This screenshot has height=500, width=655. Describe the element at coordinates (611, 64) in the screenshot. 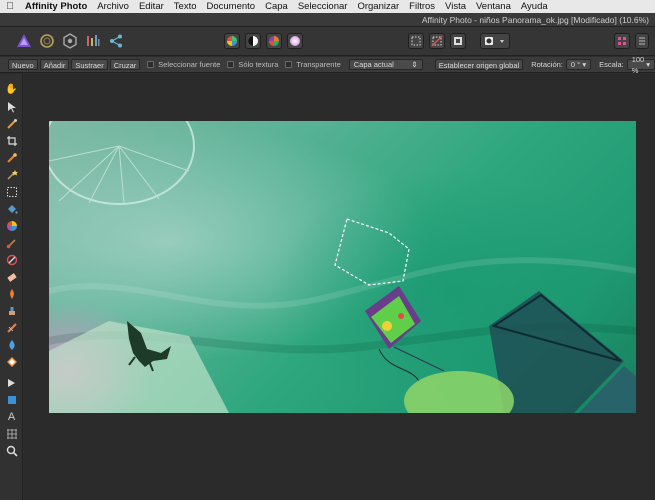

I see `scale-label: Escala:` at that location.